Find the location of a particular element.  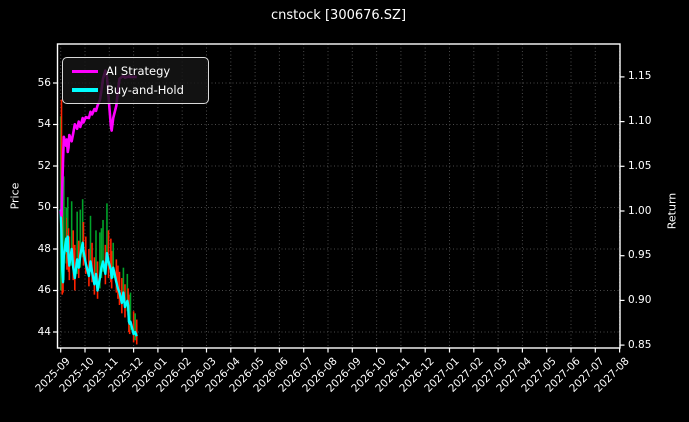

left-tick-label: 46 is located at coordinates (44, 290).